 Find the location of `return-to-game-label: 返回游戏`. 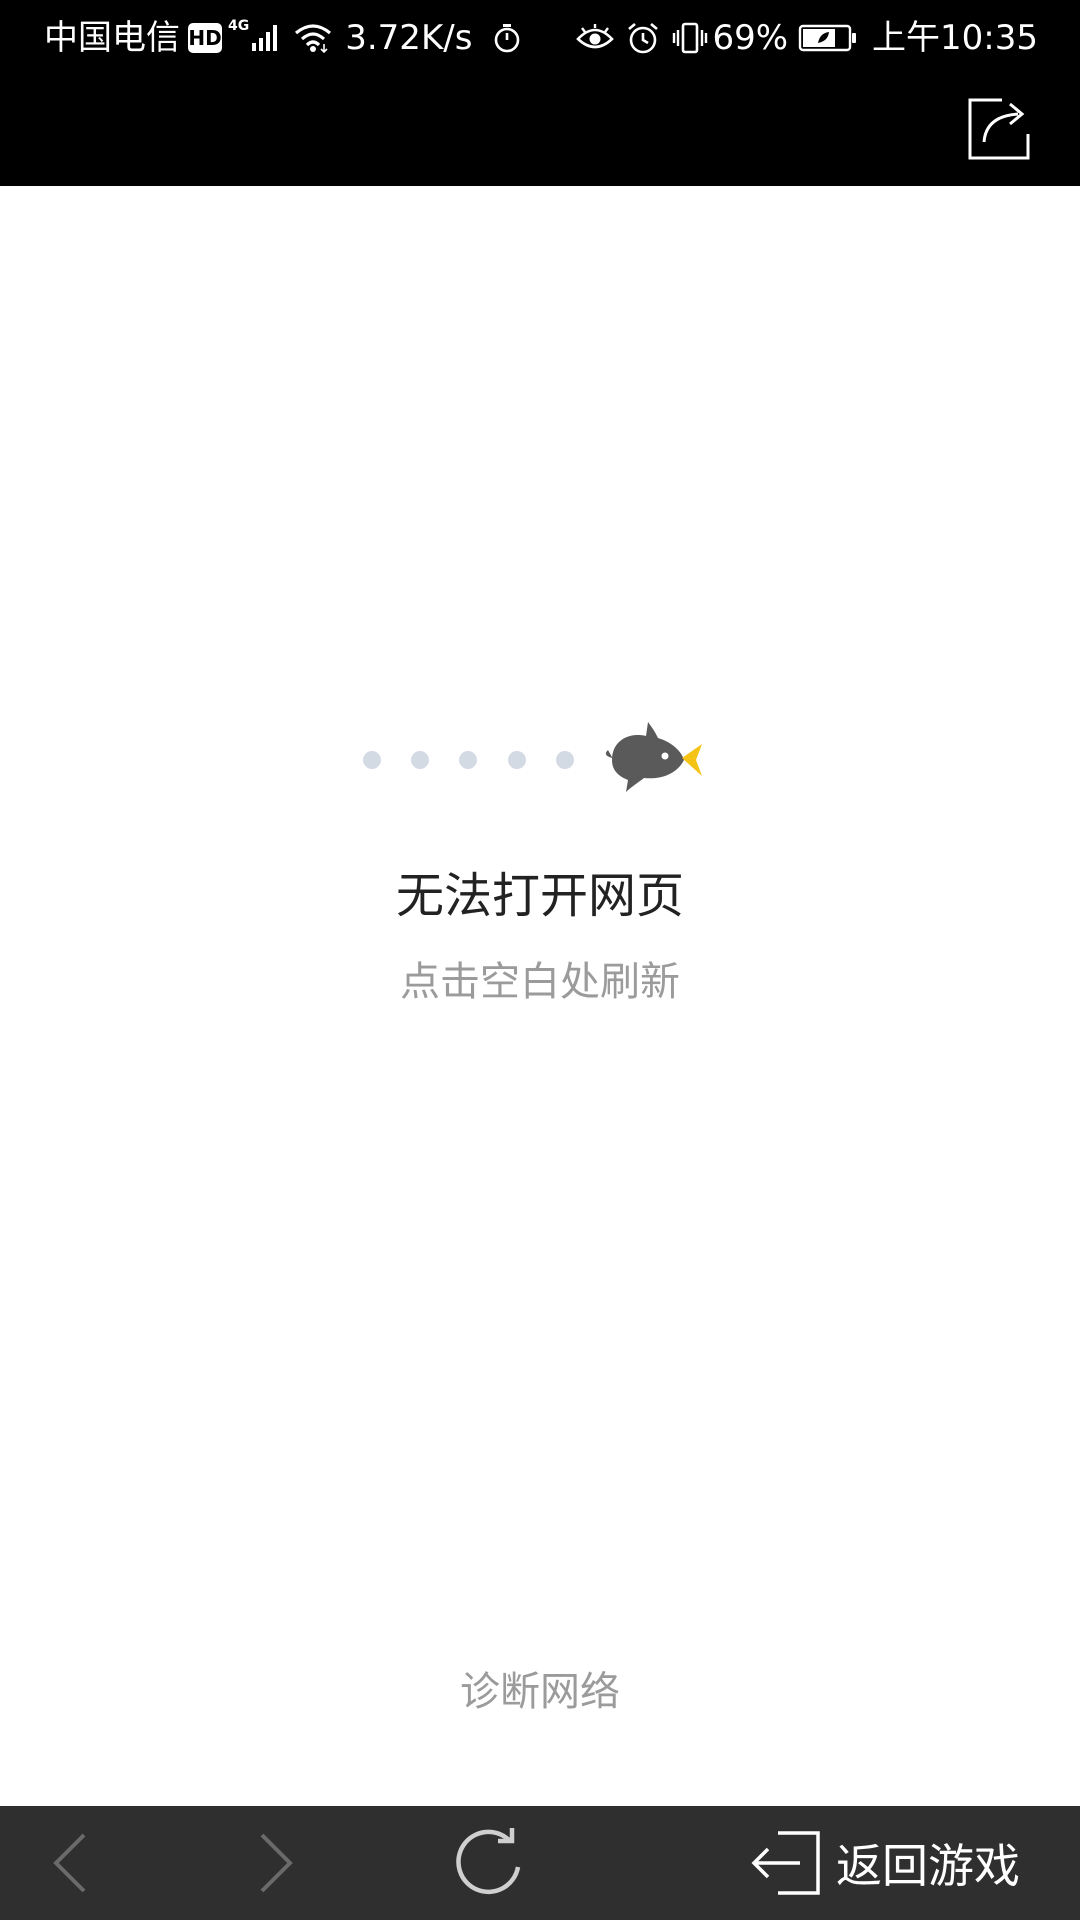

return-to-game-label: 返回游戏 is located at coordinates (928, 1866).